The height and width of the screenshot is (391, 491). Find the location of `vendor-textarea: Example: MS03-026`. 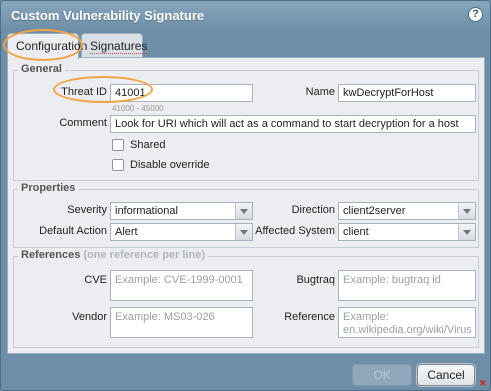

vendor-textarea: Example: MS03-026 is located at coordinates (181, 322).